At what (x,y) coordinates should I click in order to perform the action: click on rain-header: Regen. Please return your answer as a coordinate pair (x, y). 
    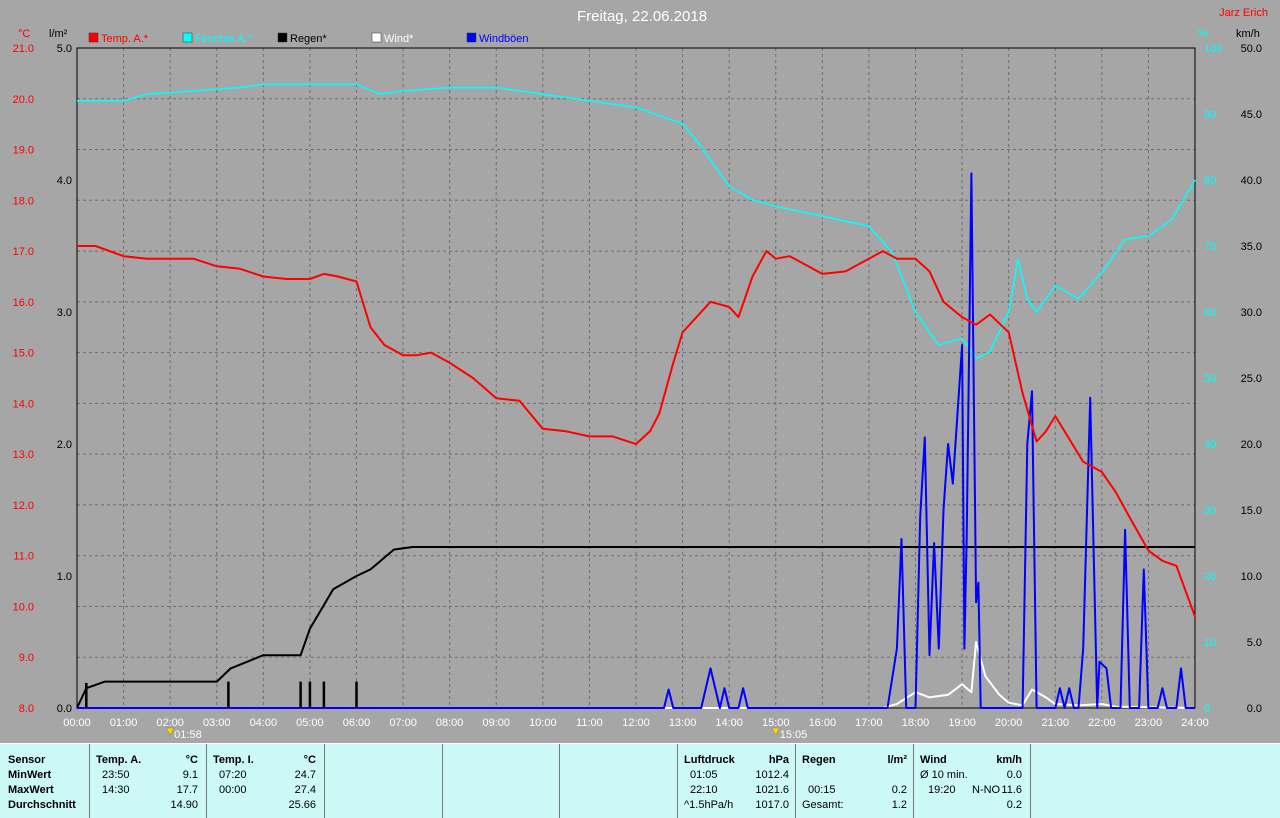
    Looking at the image, I should click on (819, 760).